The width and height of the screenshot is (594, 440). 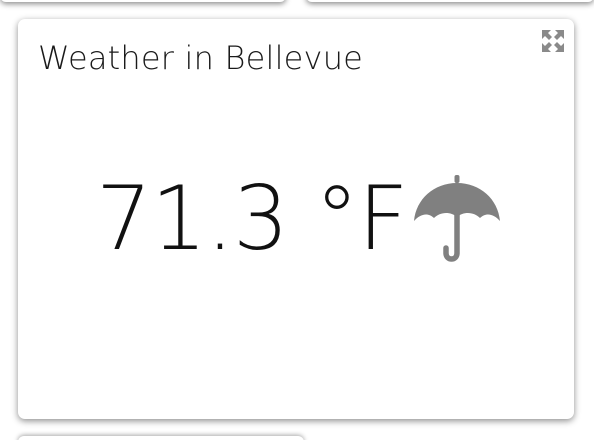 I want to click on dashboard-card-below-left, so click(x=161, y=438).